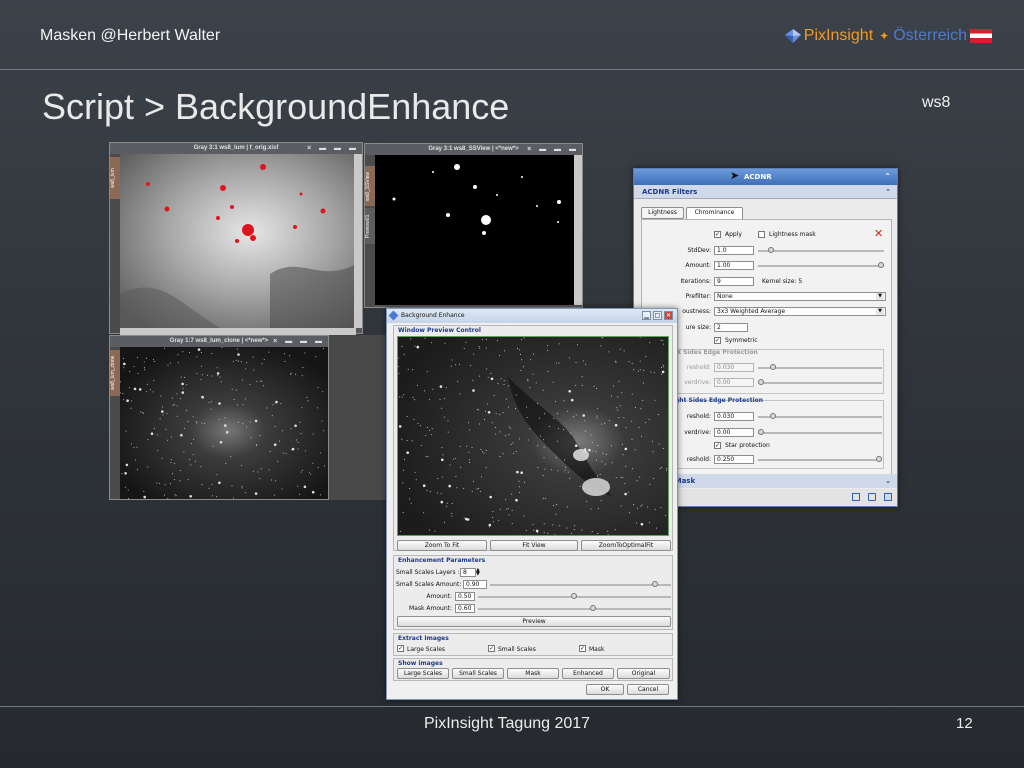 This screenshot has width=1024, height=768. What do you see at coordinates (115, 178) in the screenshot?
I see `view-tab-lum: ws8_lum` at bounding box center [115, 178].